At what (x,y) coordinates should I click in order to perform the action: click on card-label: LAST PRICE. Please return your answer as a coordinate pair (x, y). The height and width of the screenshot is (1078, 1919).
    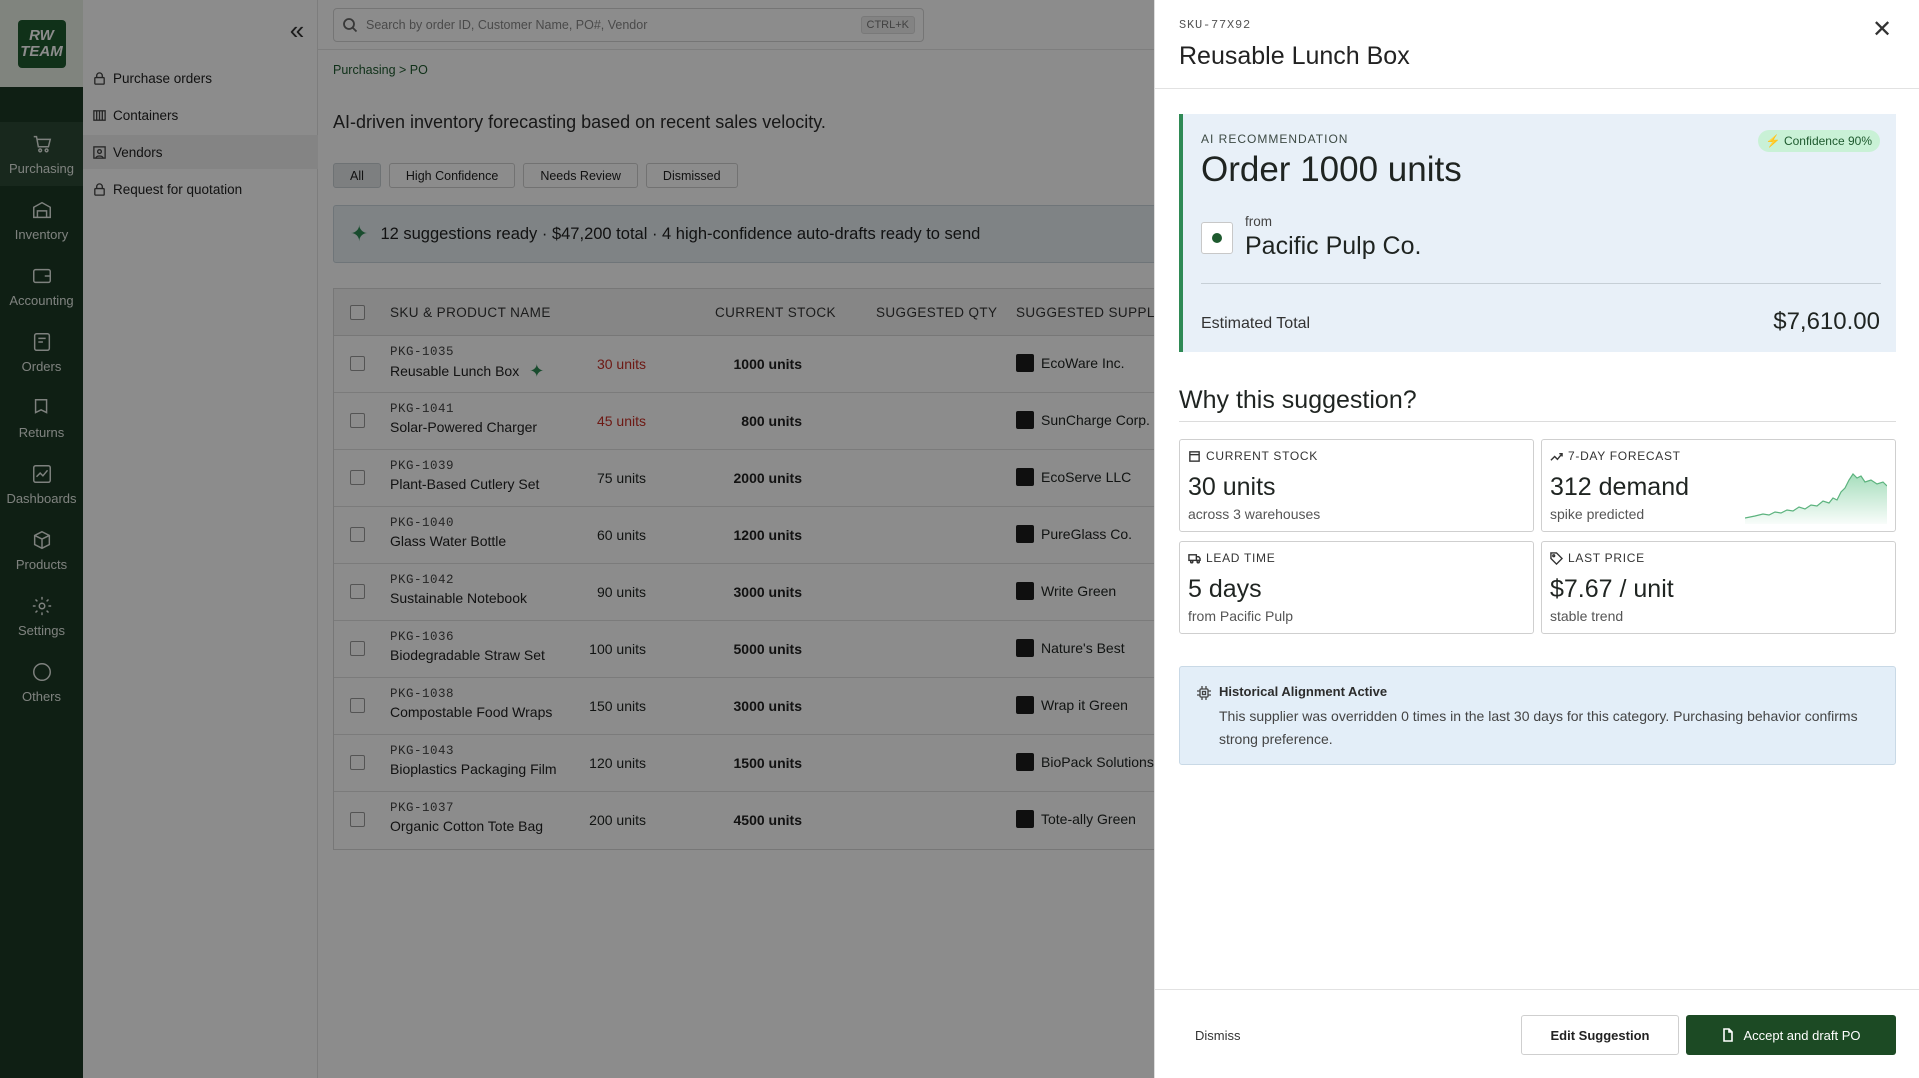
    Looking at the image, I should click on (1597, 558).